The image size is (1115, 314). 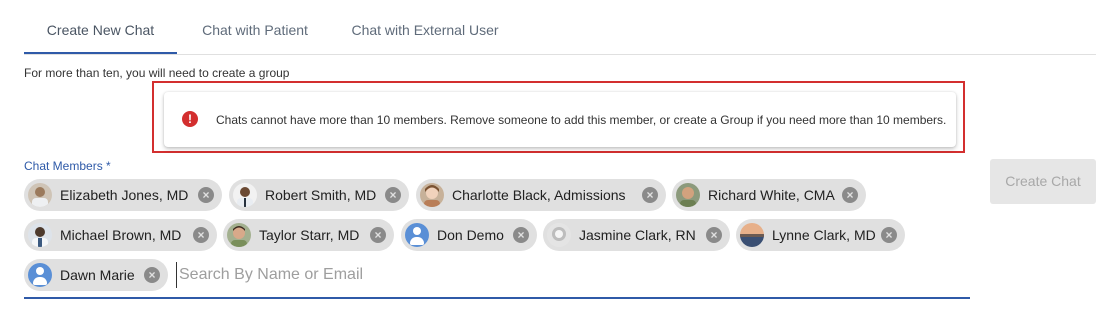 I want to click on member-name: Dawn Marie, so click(x=97, y=275).